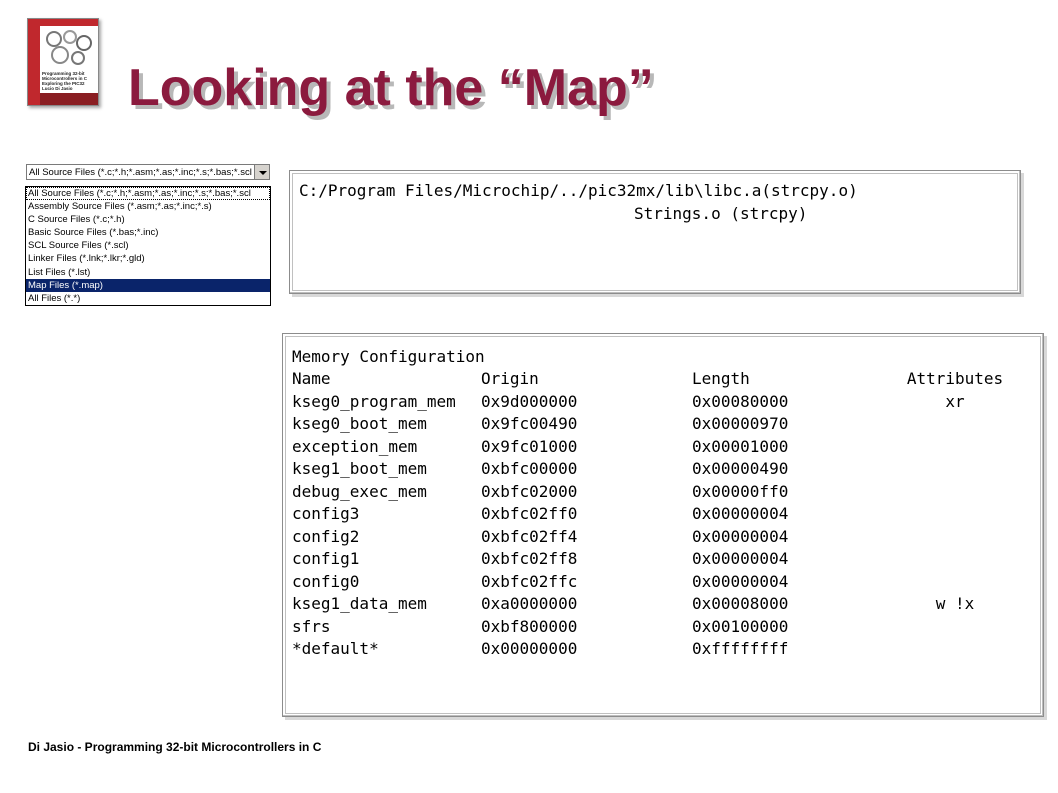 The image size is (1058, 793). Describe the element at coordinates (740, 446) in the screenshot. I see `memory-region-length: 0x00001000` at that location.